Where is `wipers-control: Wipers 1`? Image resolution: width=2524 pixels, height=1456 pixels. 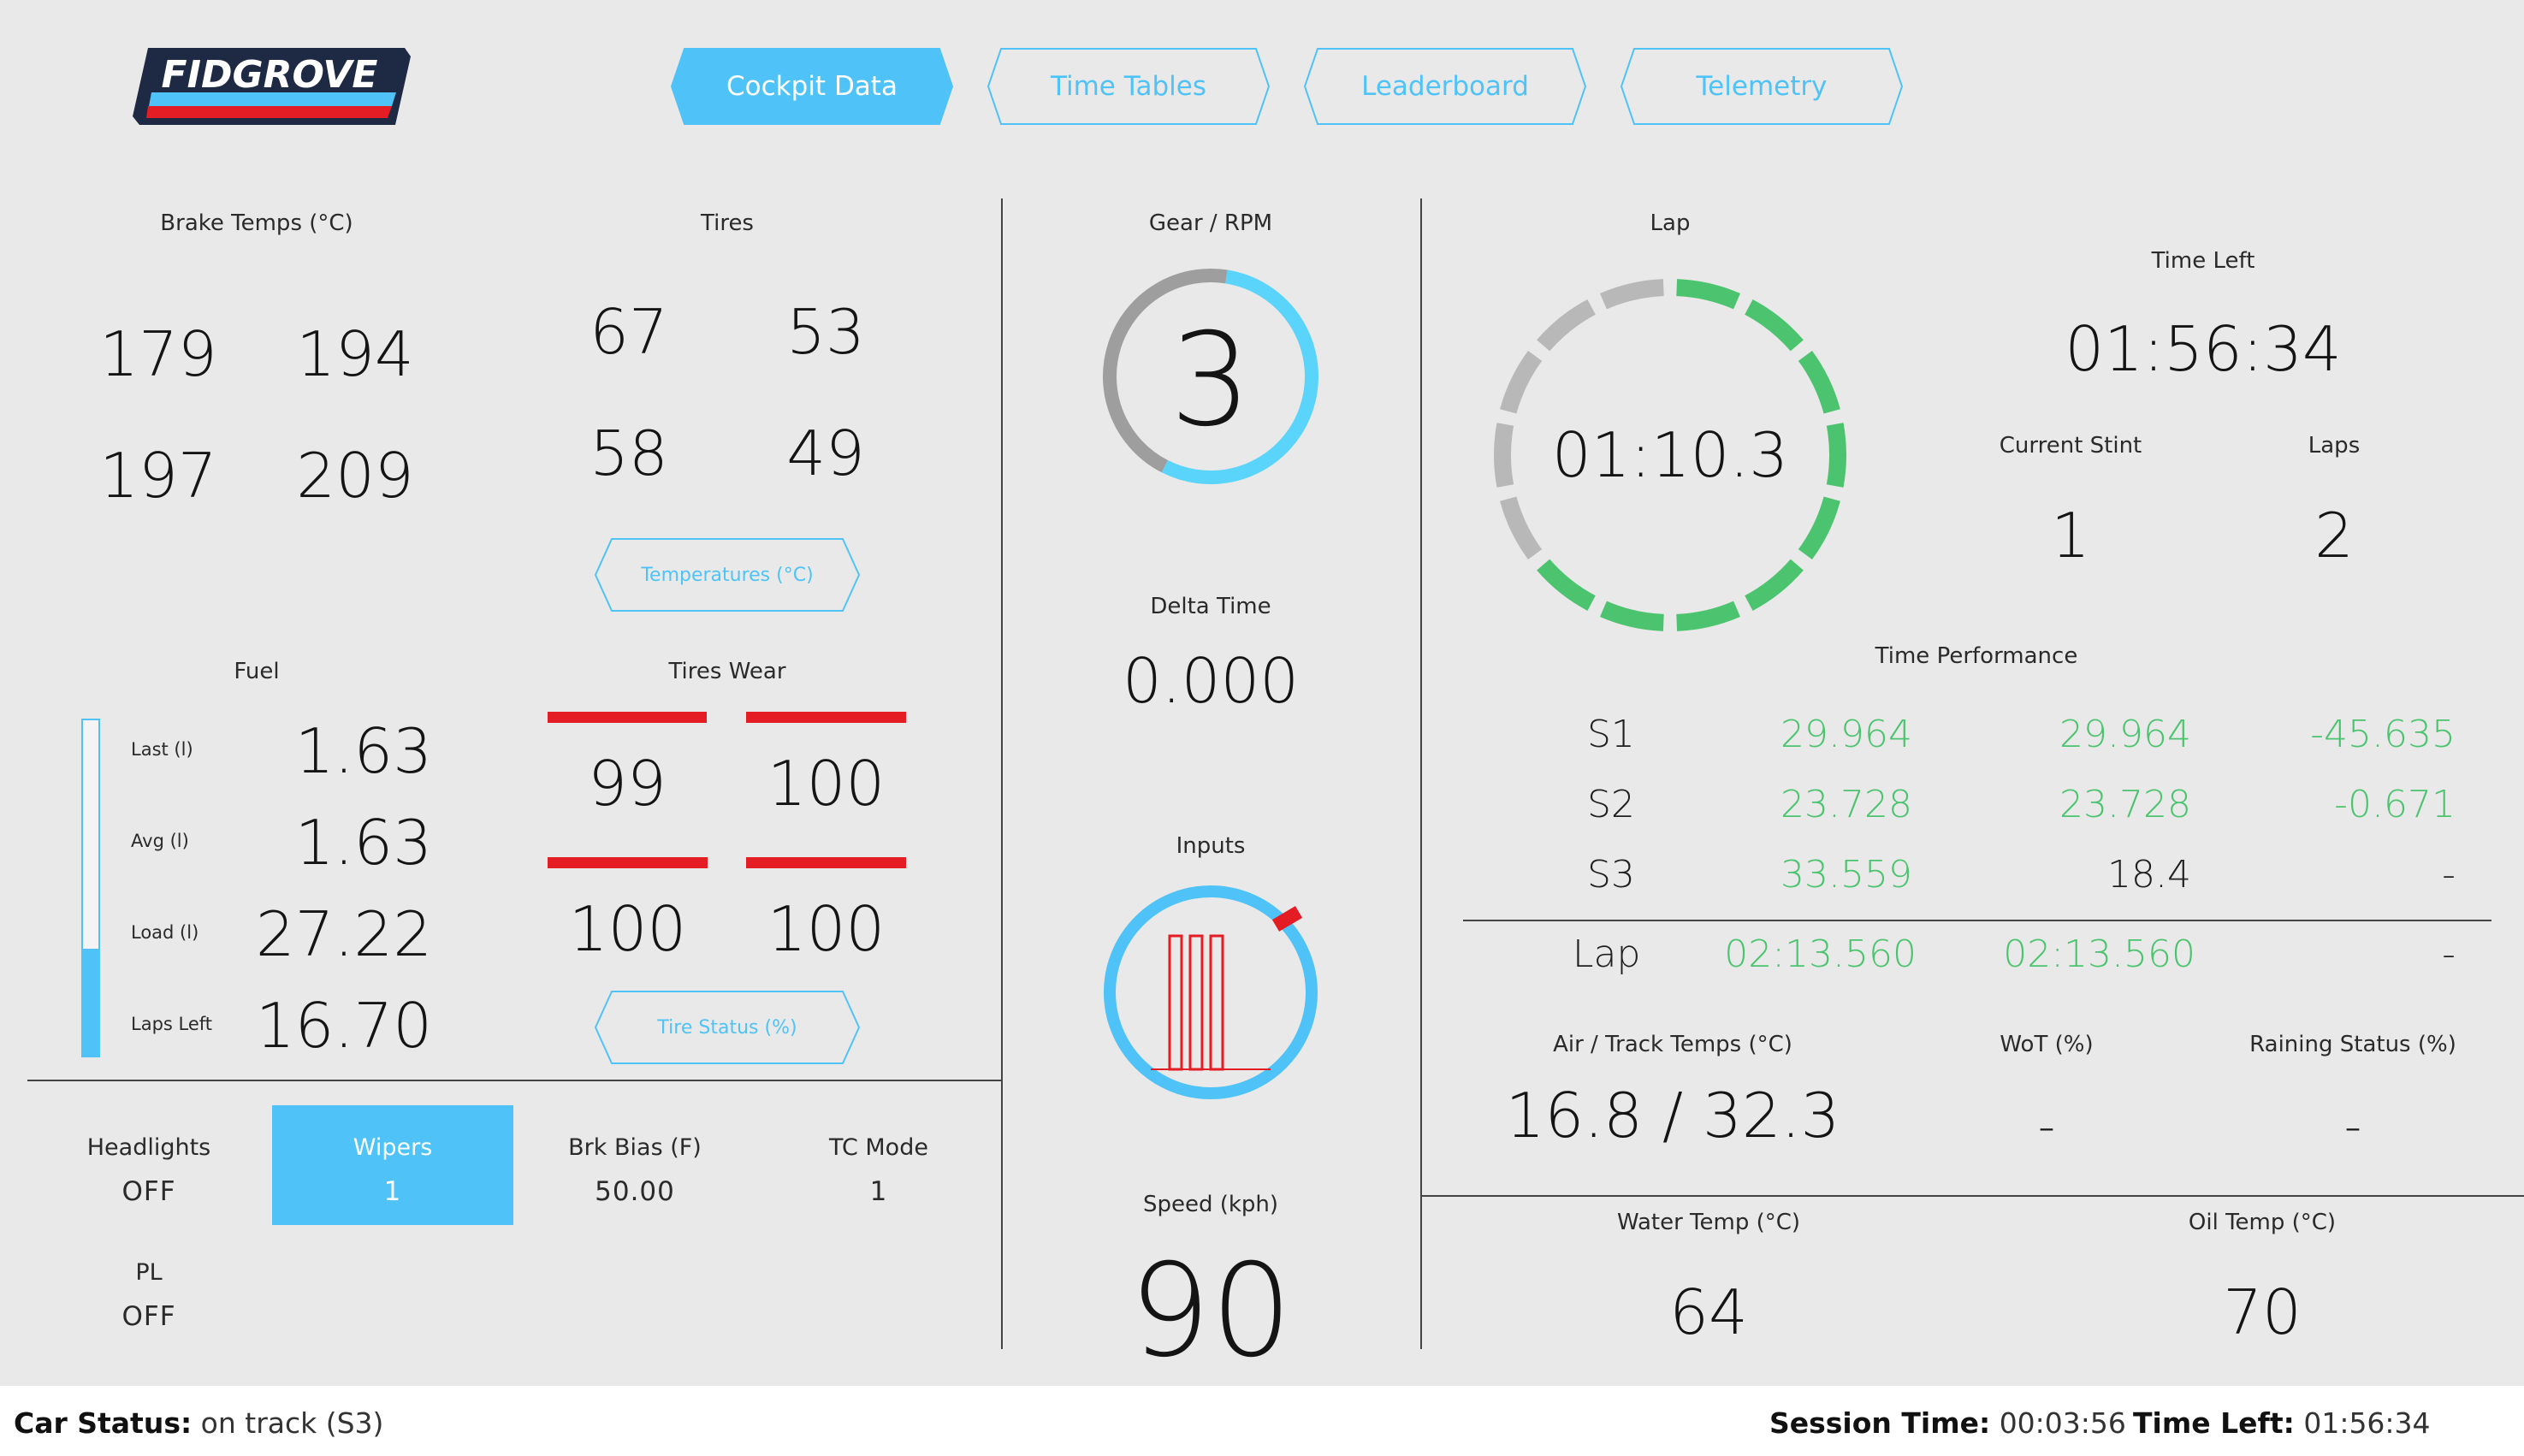 wipers-control: Wipers 1 is located at coordinates (392, 1165).